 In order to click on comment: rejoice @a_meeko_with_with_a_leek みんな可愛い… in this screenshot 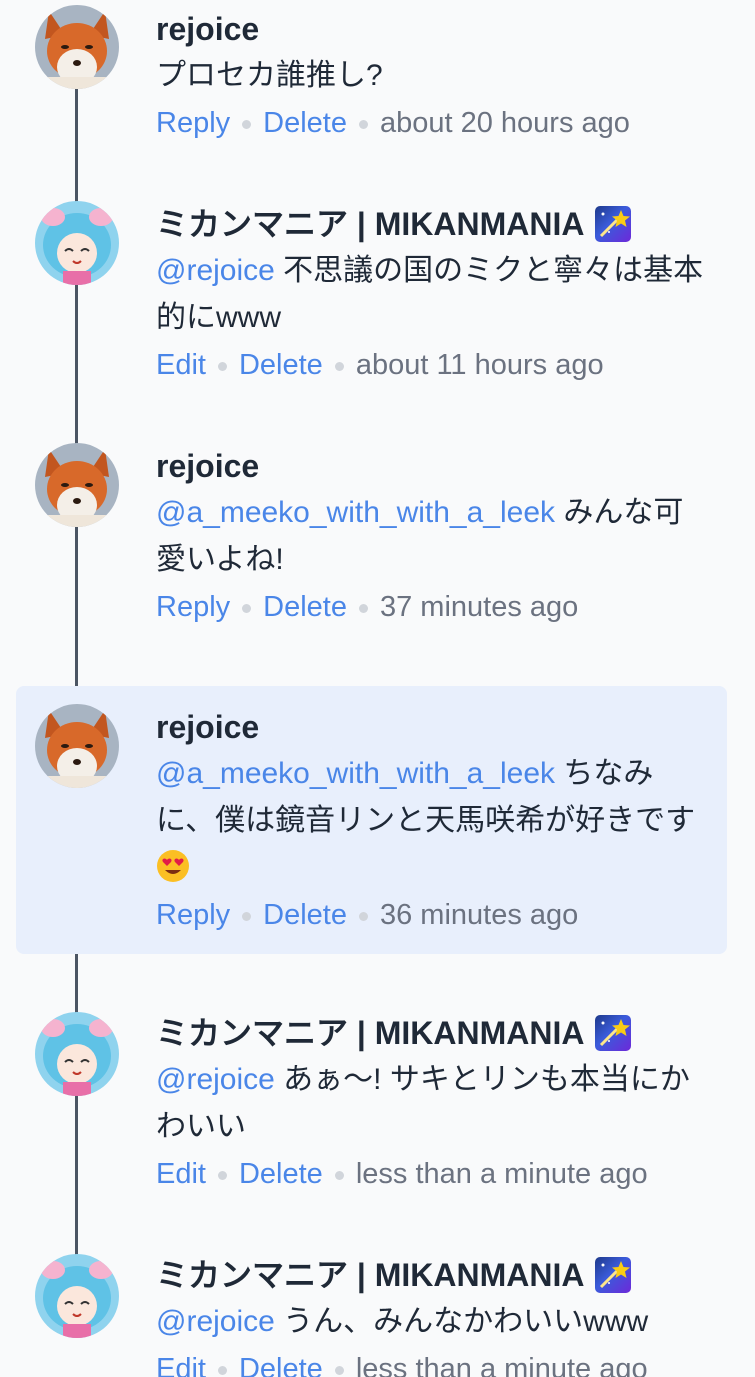, I will do `click(371, 537)`.